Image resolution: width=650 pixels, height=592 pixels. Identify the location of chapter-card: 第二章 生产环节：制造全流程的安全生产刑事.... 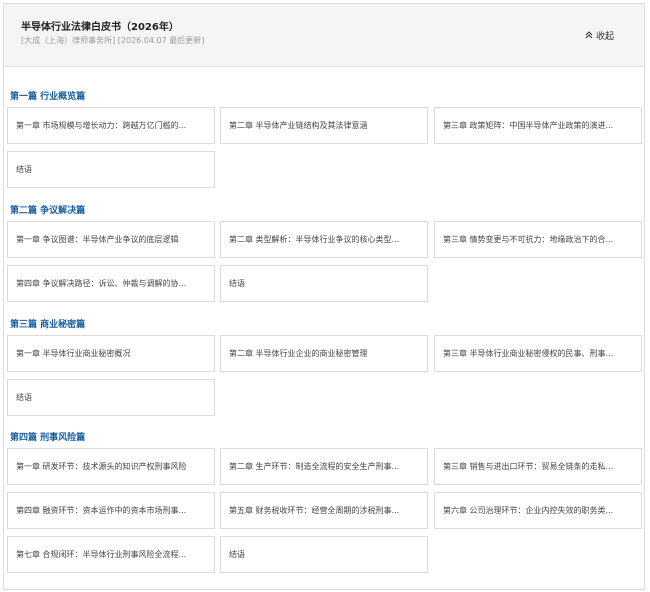
(324, 466).